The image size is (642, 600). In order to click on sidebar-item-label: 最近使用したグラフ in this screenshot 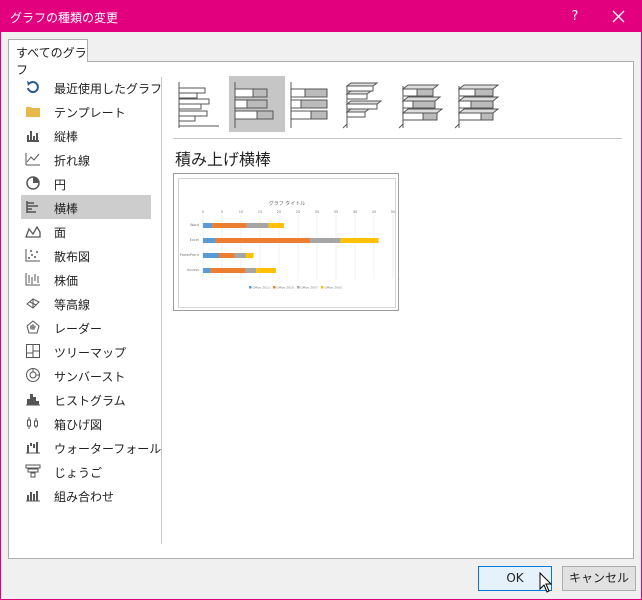, I will do `click(108, 89)`.